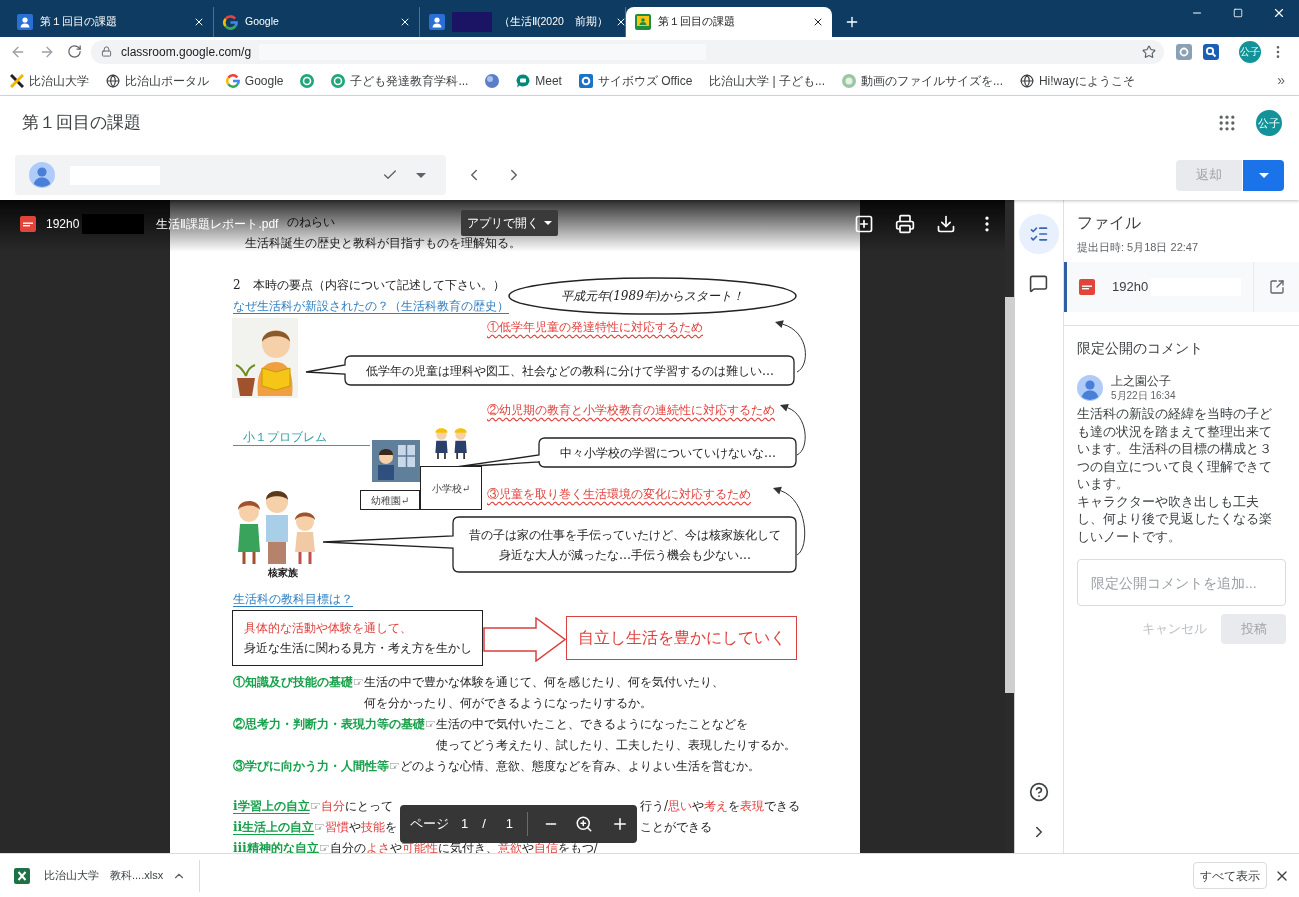 This screenshot has width=1299, height=897. What do you see at coordinates (89, 875) in the screenshot?
I see `download-item: 比治山大学 教科....xlsx` at bounding box center [89, 875].